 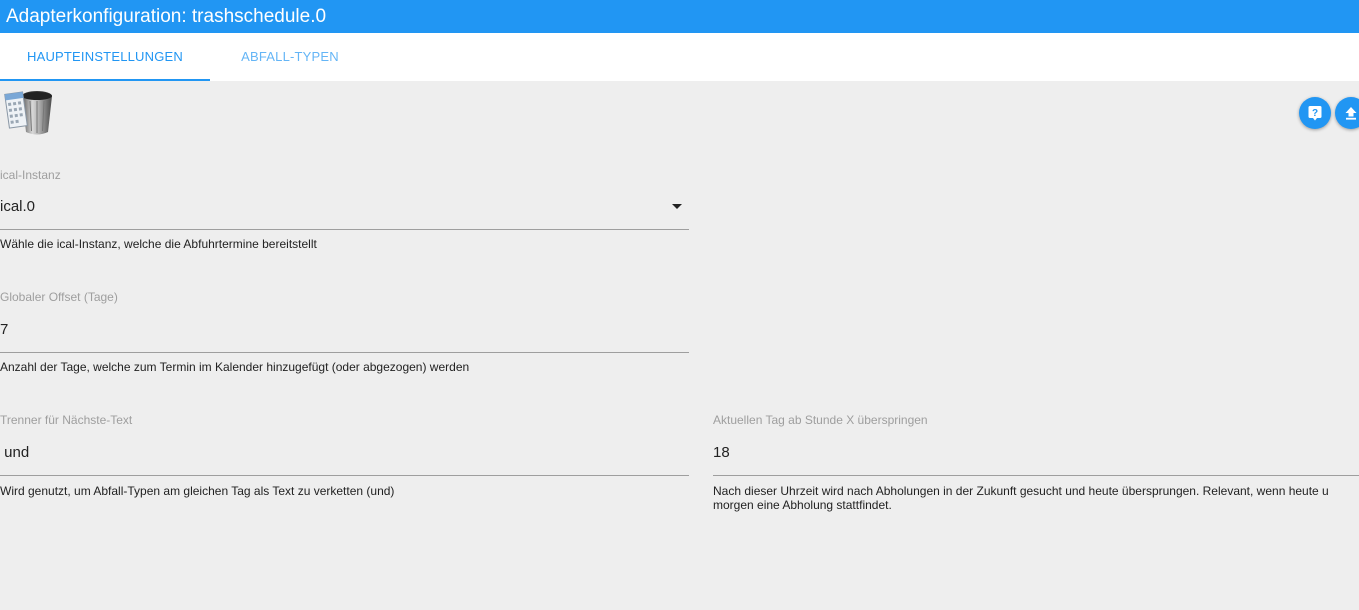 What do you see at coordinates (18, 206) in the screenshot?
I see `ical-instance-value: ical.0` at bounding box center [18, 206].